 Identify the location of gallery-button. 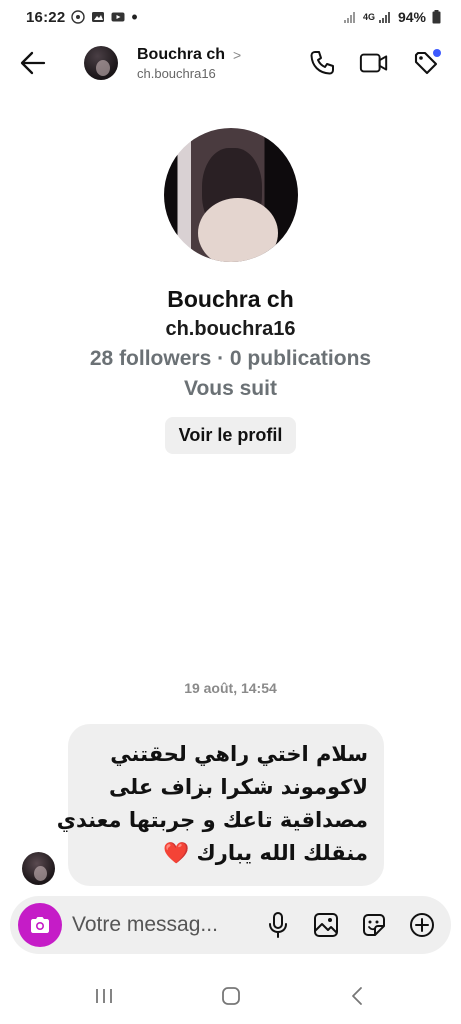
(326, 925).